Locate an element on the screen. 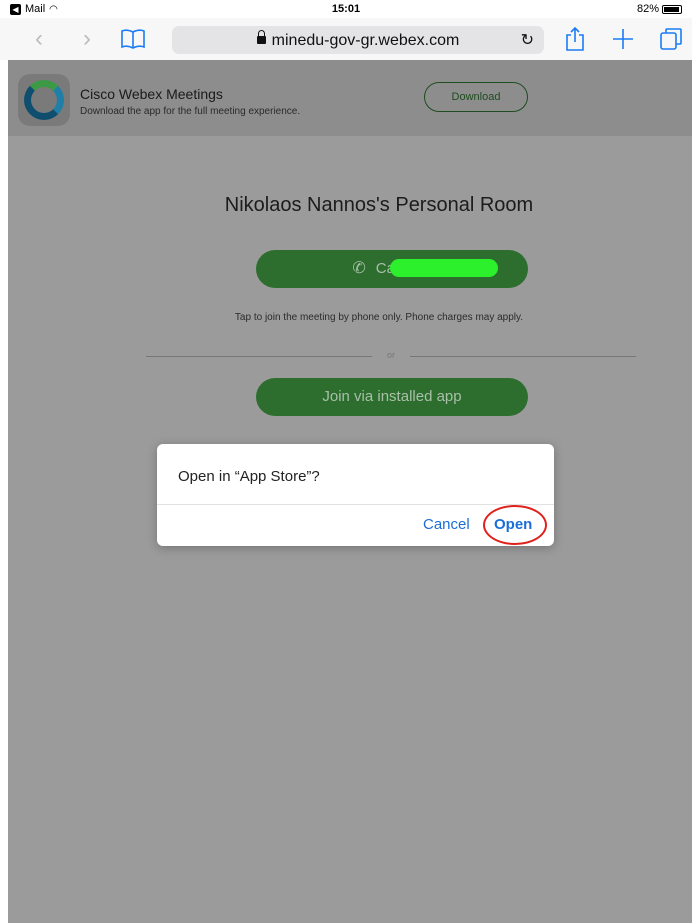  redaction-mark is located at coordinates (444, 268).